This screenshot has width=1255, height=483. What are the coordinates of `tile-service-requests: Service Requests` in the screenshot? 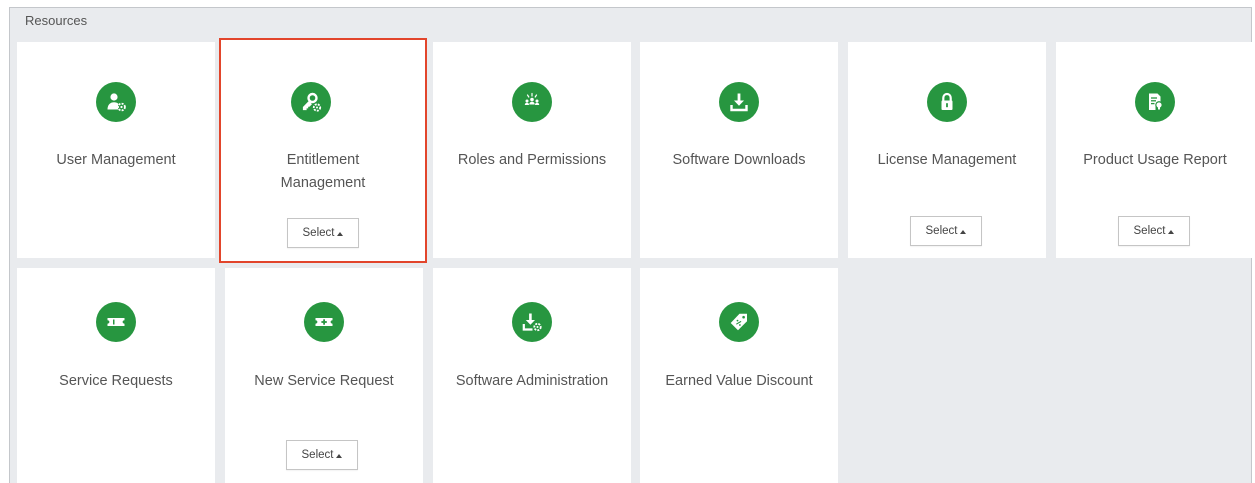 It's located at (116, 375).